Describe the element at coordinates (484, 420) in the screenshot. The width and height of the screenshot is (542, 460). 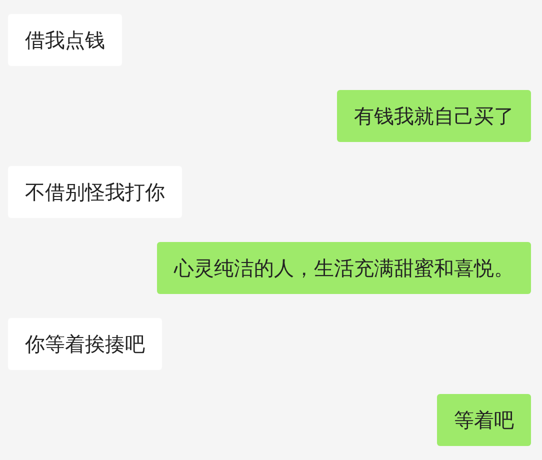
I see `sent-message-bubble: 等着吧` at that location.